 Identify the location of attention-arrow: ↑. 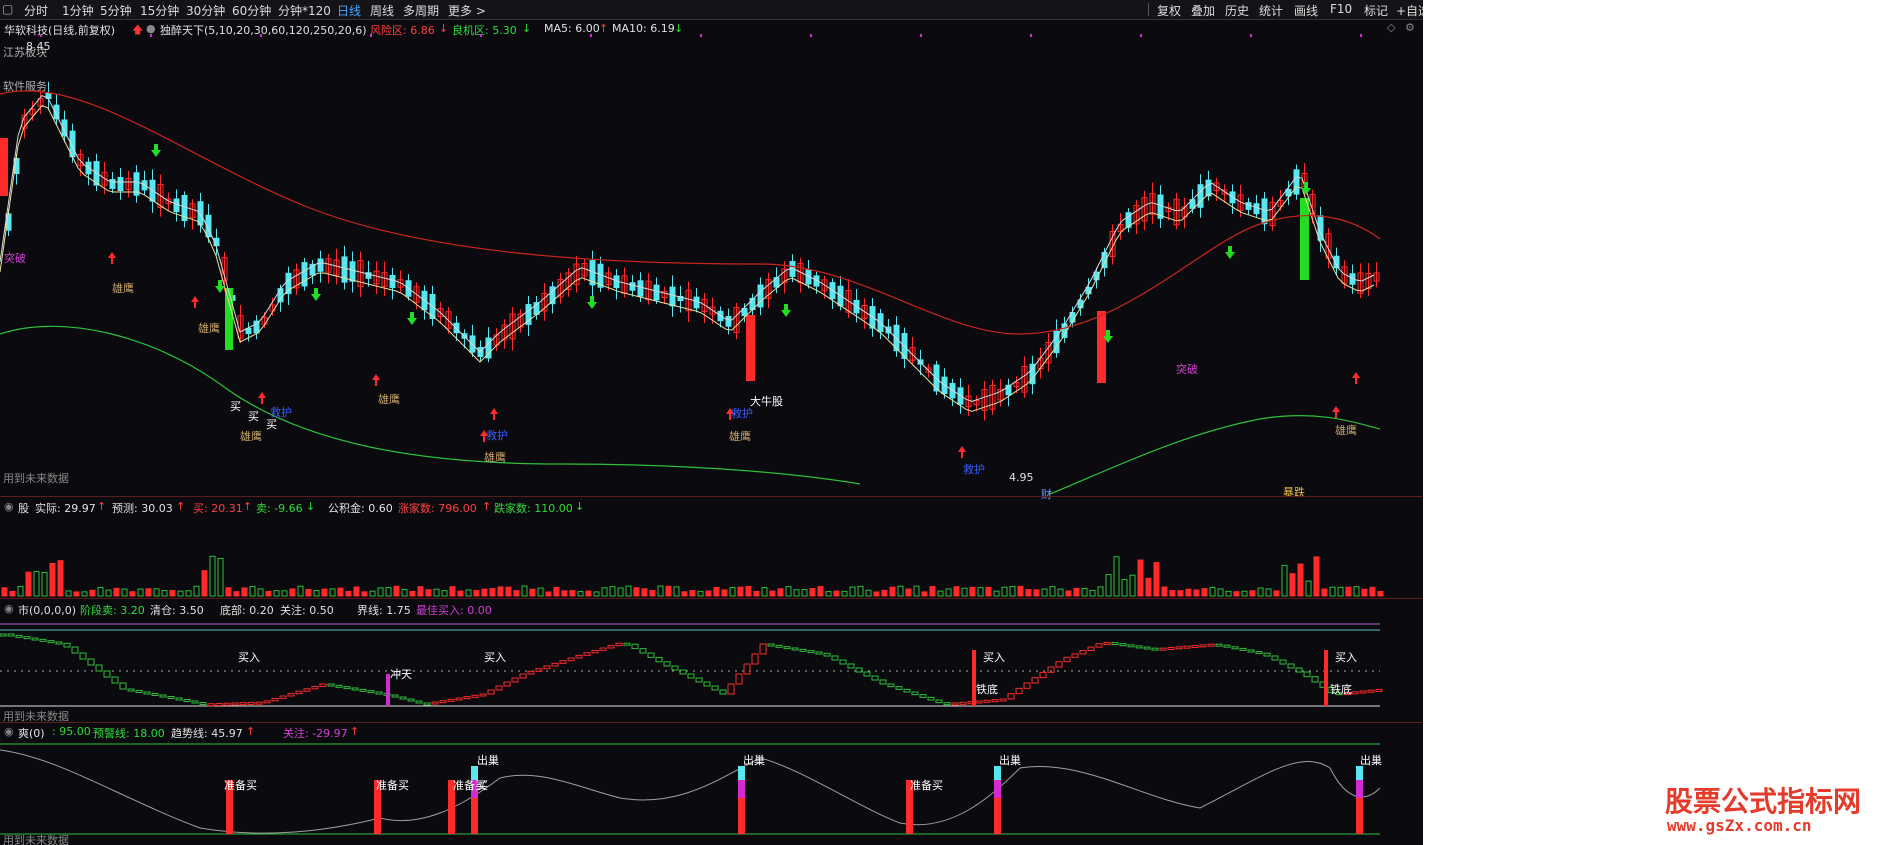
(355, 731).